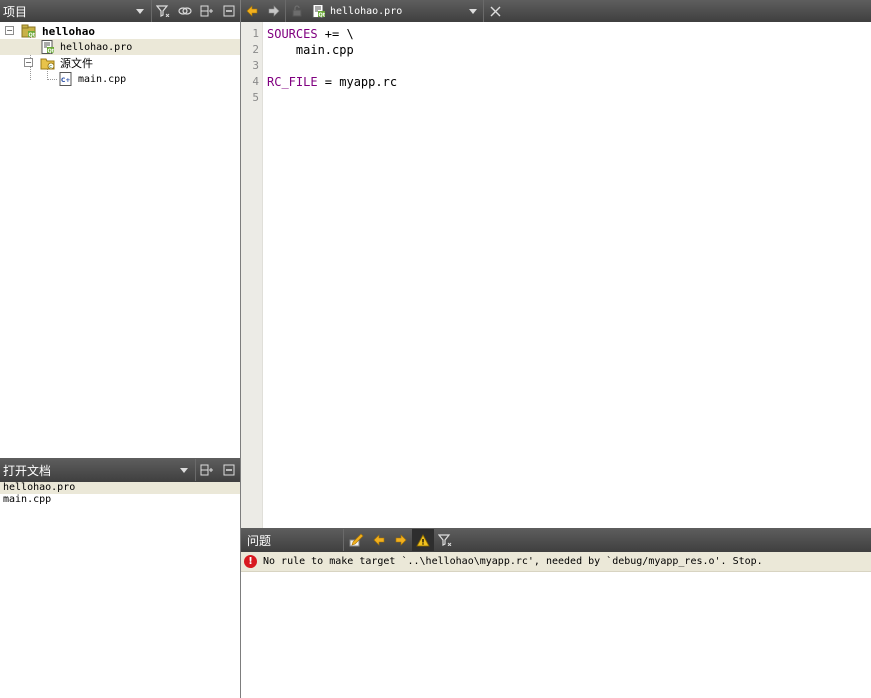 This screenshot has height=698, width=871. Describe the element at coordinates (255, 49) in the screenshot. I see `line-number: 2` at that location.